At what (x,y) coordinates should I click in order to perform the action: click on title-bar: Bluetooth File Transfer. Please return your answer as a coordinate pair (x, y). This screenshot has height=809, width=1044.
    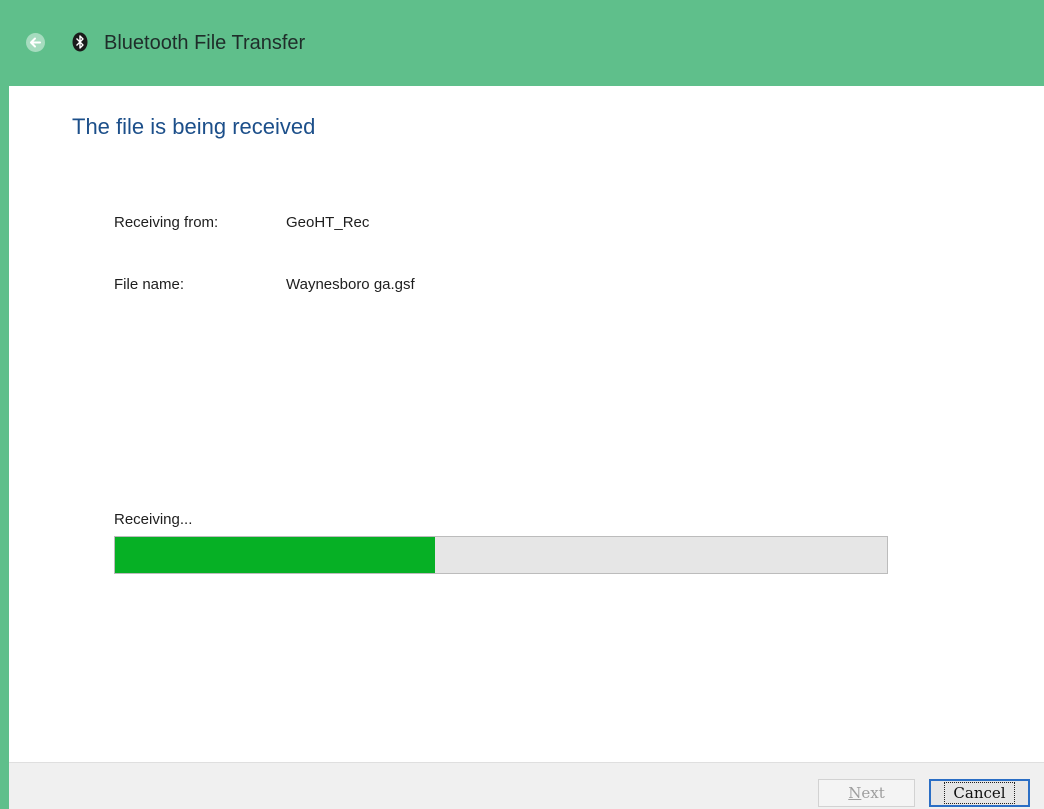
    Looking at the image, I should click on (522, 43).